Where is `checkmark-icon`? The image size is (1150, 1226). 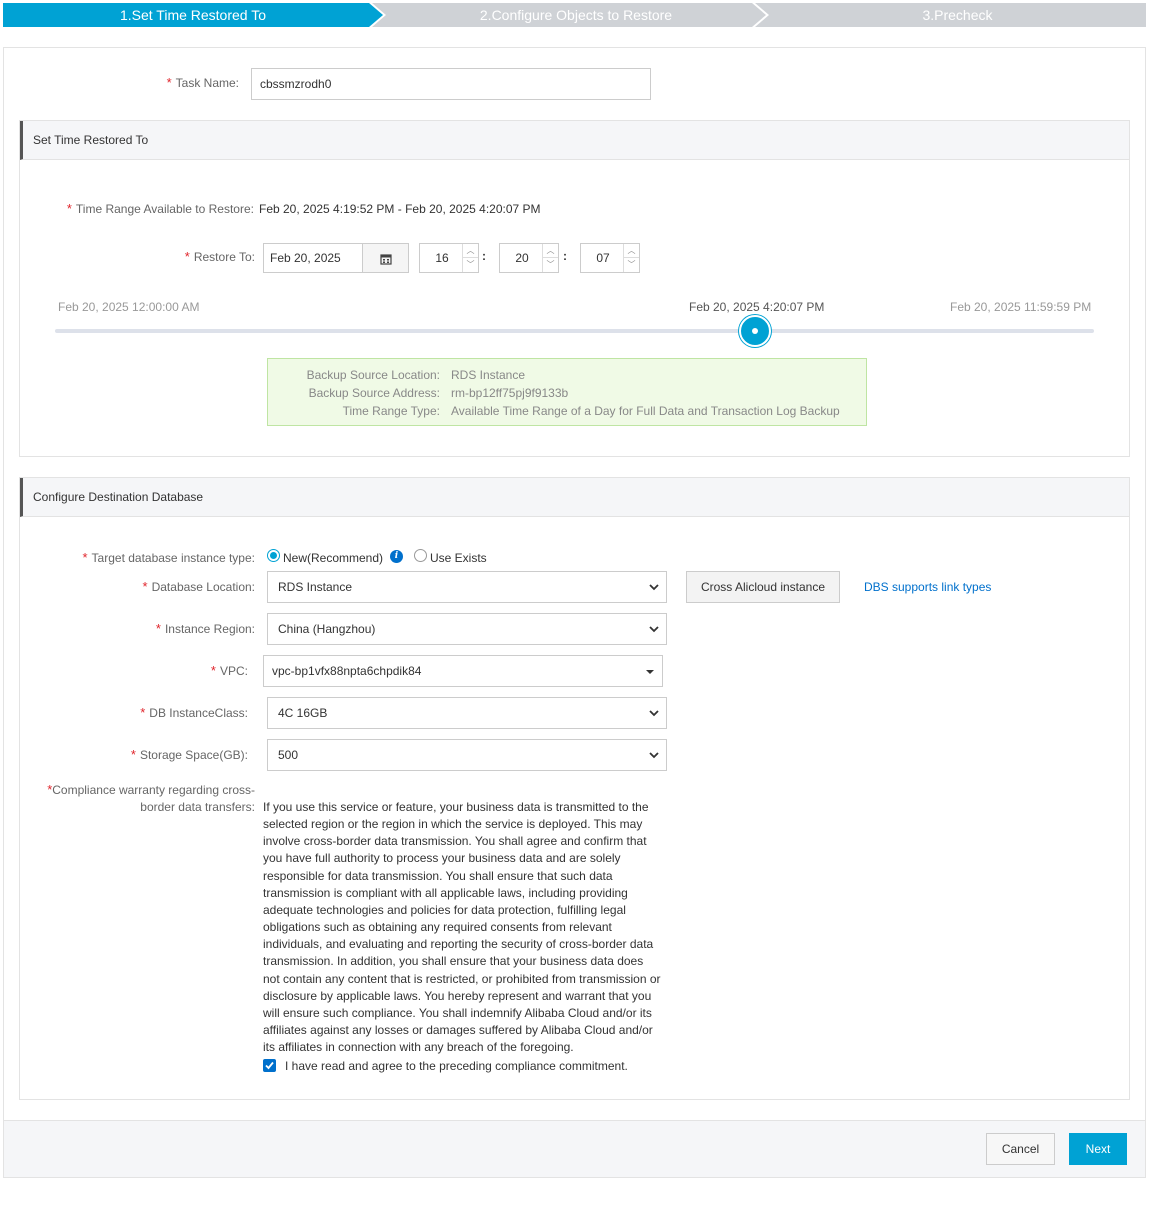
checkmark-icon is located at coordinates (269, 1065).